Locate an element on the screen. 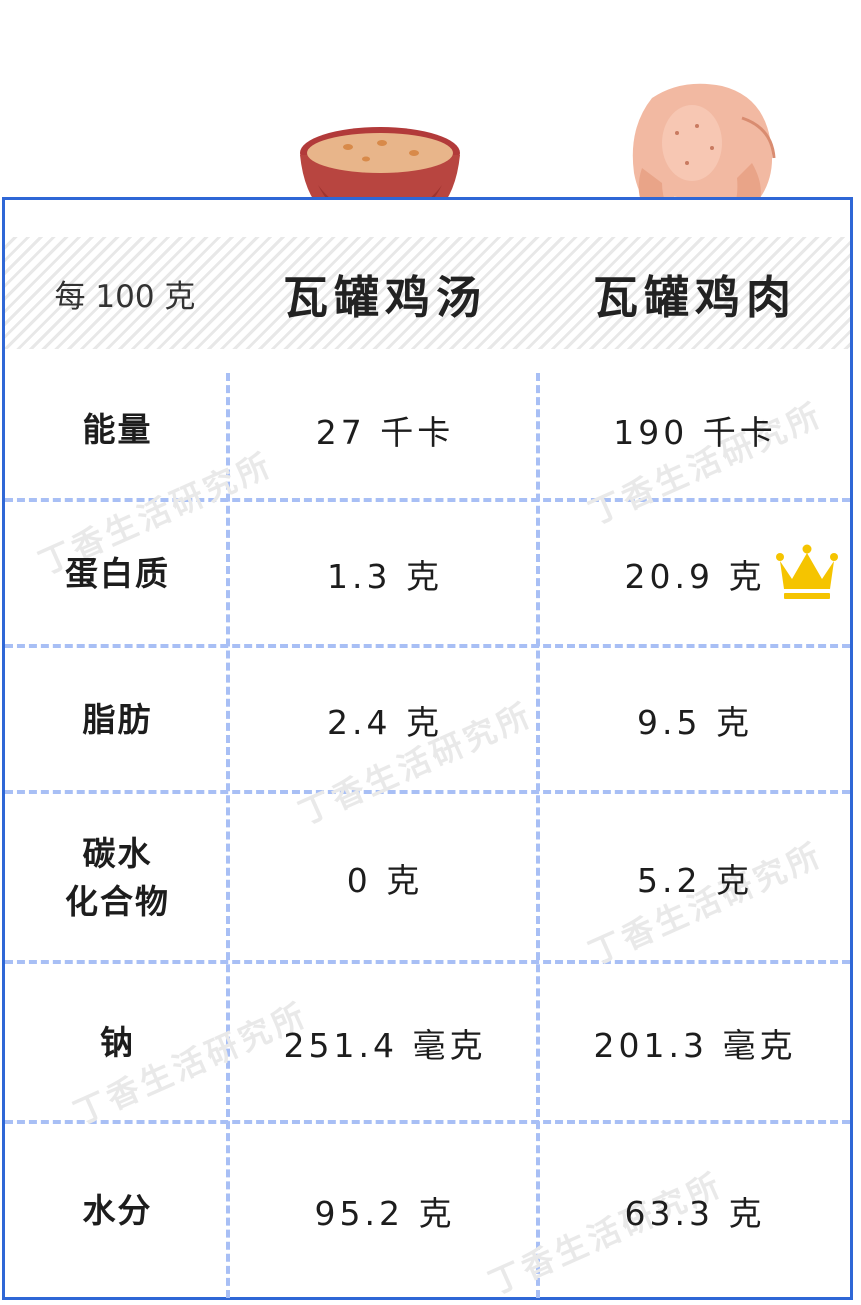 The image size is (861, 1305). meat-value: 201.3 毫克 is located at coordinates (695, 1045).